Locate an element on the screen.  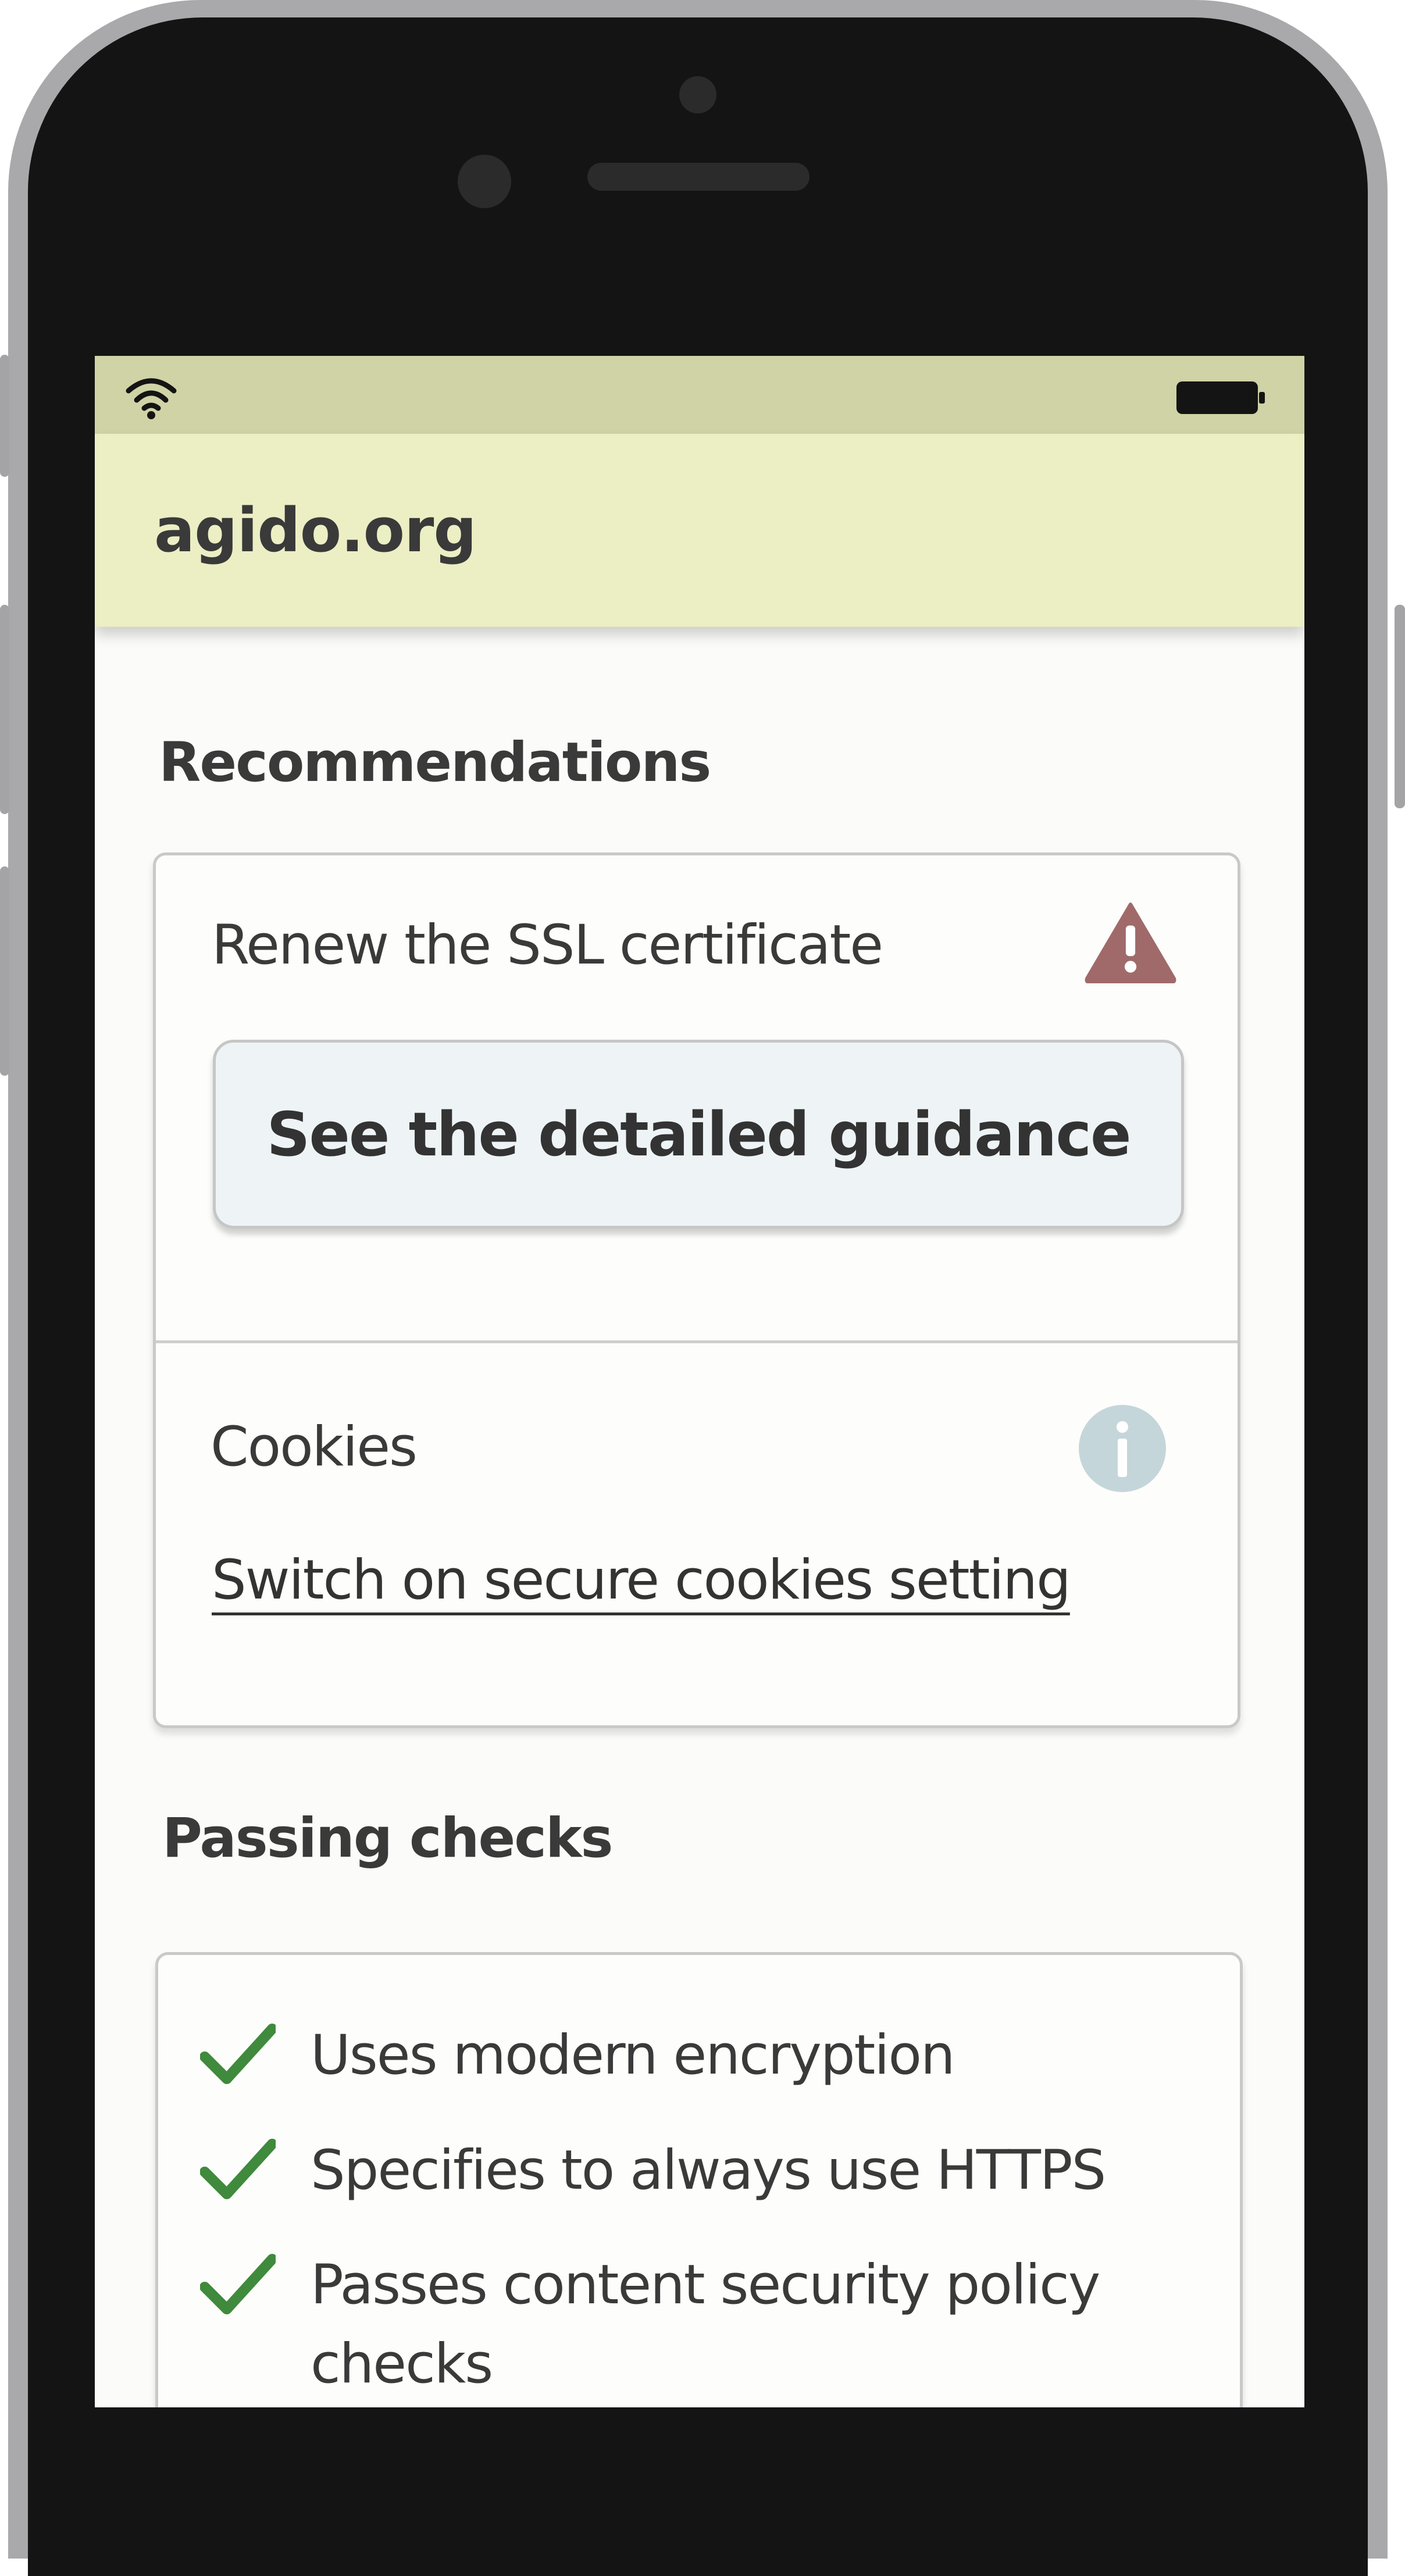
warning-icon is located at coordinates (1130, 942).